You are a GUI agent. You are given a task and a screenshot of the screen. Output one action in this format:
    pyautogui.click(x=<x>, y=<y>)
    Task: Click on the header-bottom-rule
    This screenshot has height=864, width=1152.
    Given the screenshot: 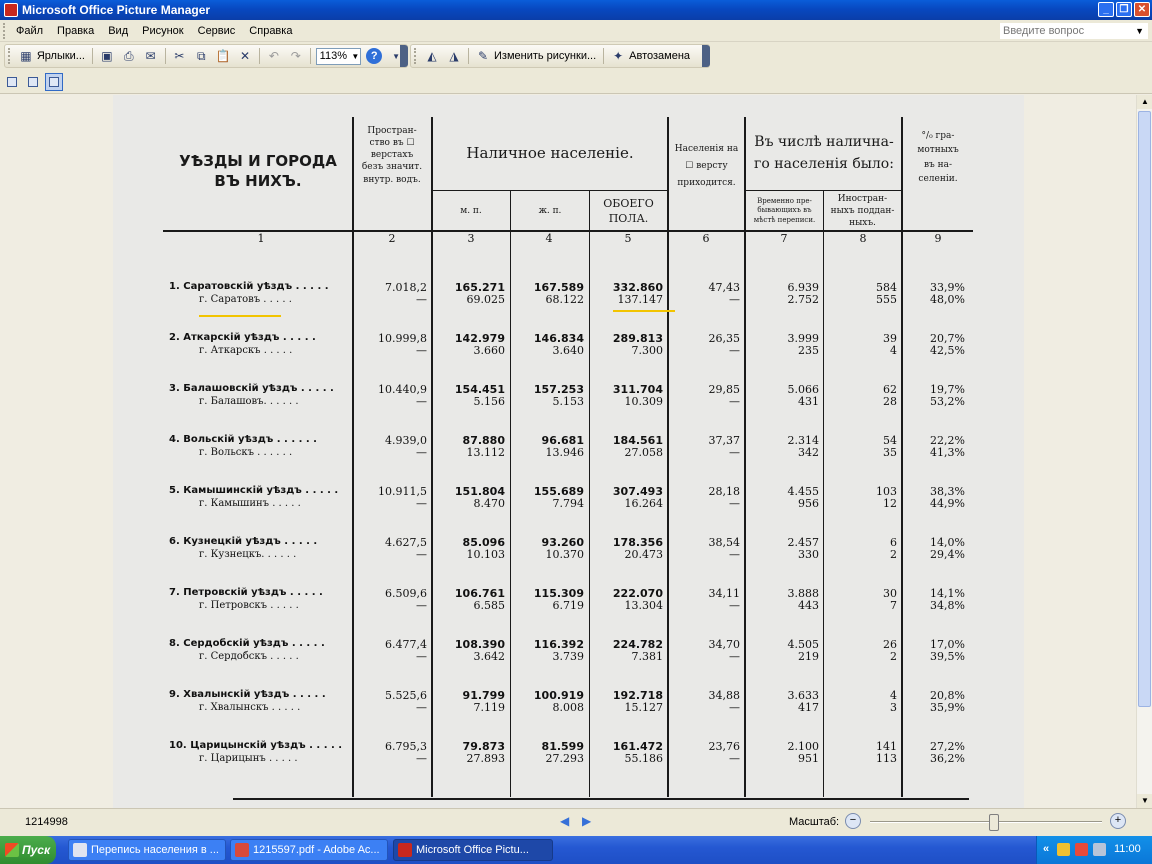 What is the action you would take?
    pyautogui.click(x=568, y=231)
    